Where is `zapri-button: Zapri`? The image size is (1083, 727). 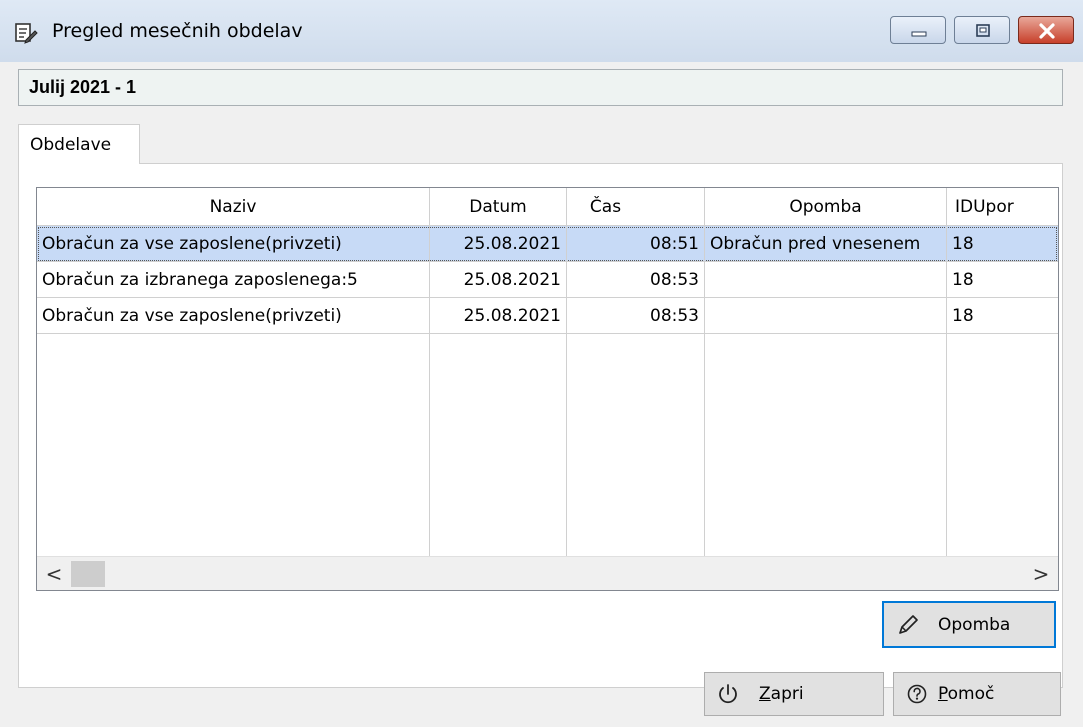
zapri-button: Zapri is located at coordinates (794, 694).